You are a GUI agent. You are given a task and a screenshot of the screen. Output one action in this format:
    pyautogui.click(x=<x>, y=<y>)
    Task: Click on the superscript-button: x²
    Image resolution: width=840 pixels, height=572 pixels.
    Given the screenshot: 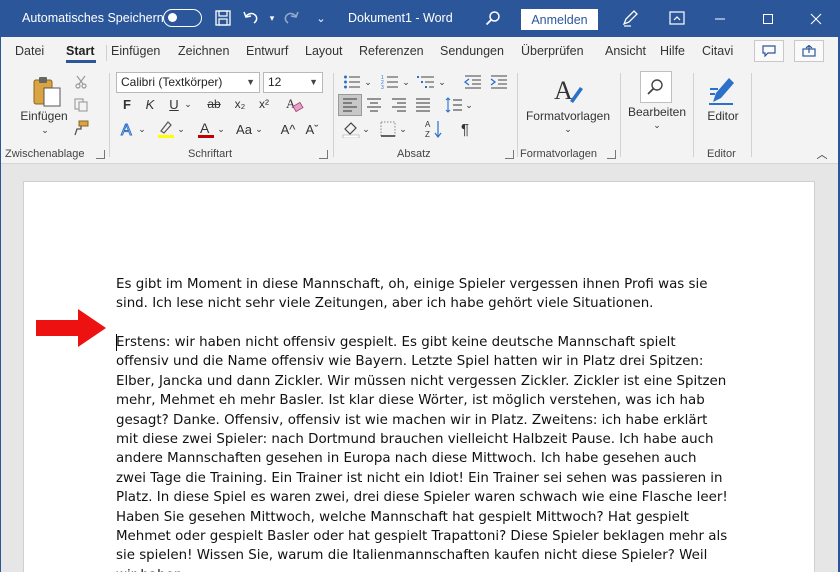 What is the action you would take?
    pyautogui.click(x=264, y=104)
    